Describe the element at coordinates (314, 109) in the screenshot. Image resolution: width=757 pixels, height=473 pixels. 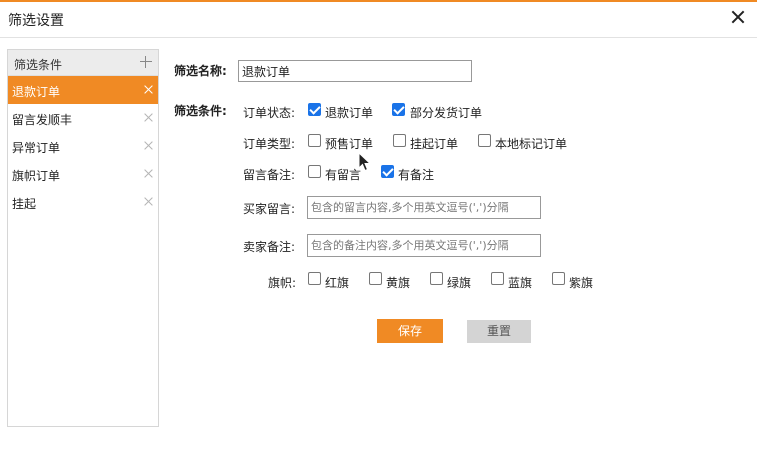
I see `checkbox-refund-order` at that location.